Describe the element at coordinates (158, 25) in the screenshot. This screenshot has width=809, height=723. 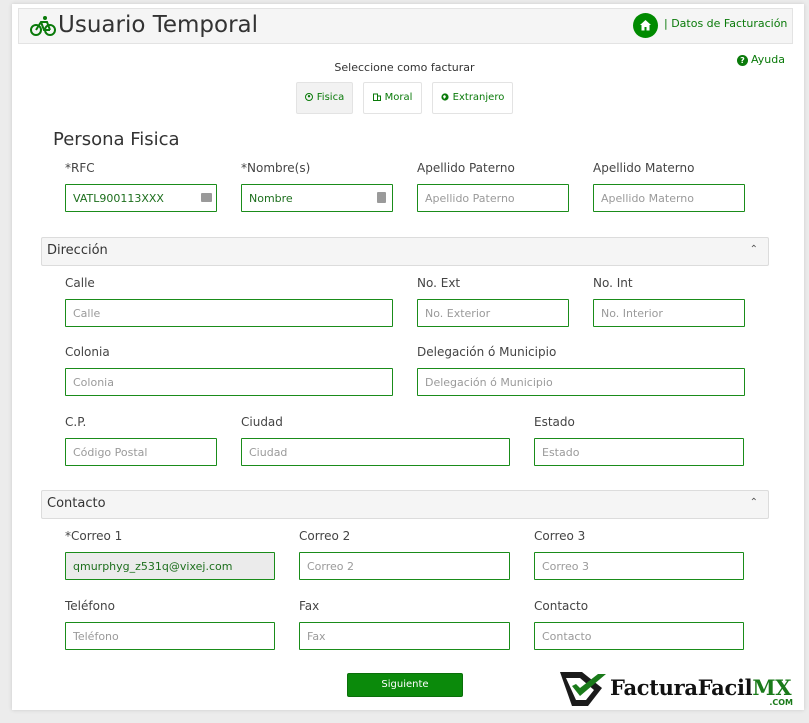
I see `app-title: Usuario Temporal` at that location.